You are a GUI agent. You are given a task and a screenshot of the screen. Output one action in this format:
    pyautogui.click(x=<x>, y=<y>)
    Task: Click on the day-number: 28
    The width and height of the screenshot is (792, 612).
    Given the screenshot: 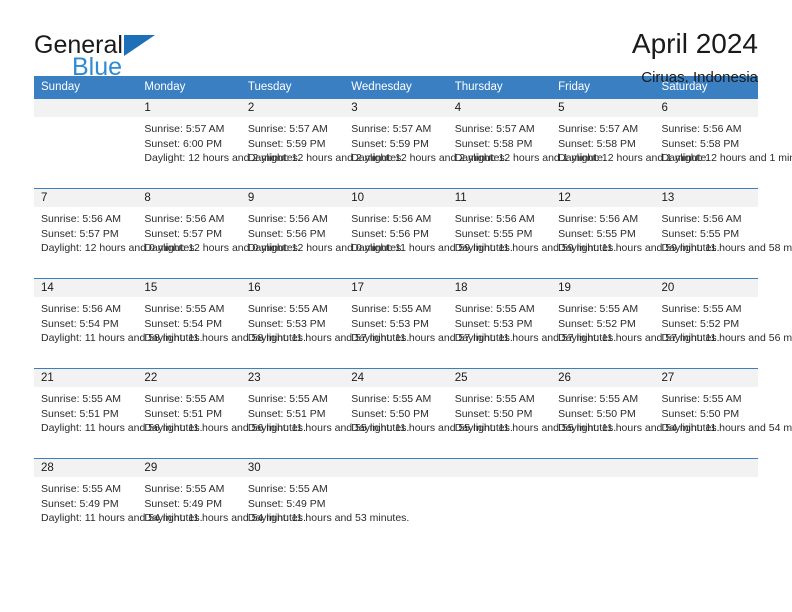 What is the action you would take?
    pyautogui.click(x=86, y=468)
    